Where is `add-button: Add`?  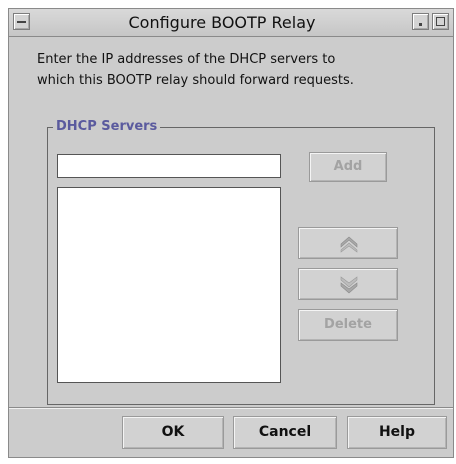 add-button: Add is located at coordinates (348, 167).